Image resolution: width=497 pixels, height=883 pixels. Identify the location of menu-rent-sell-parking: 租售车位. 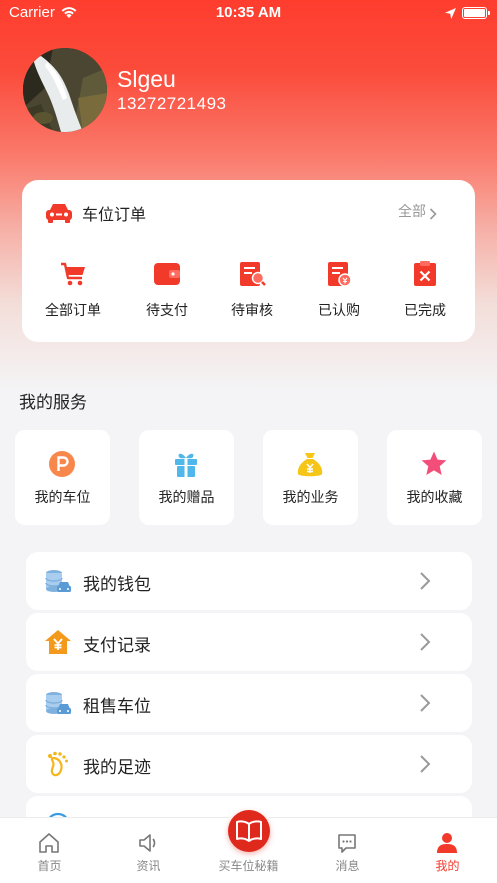
(249, 703).